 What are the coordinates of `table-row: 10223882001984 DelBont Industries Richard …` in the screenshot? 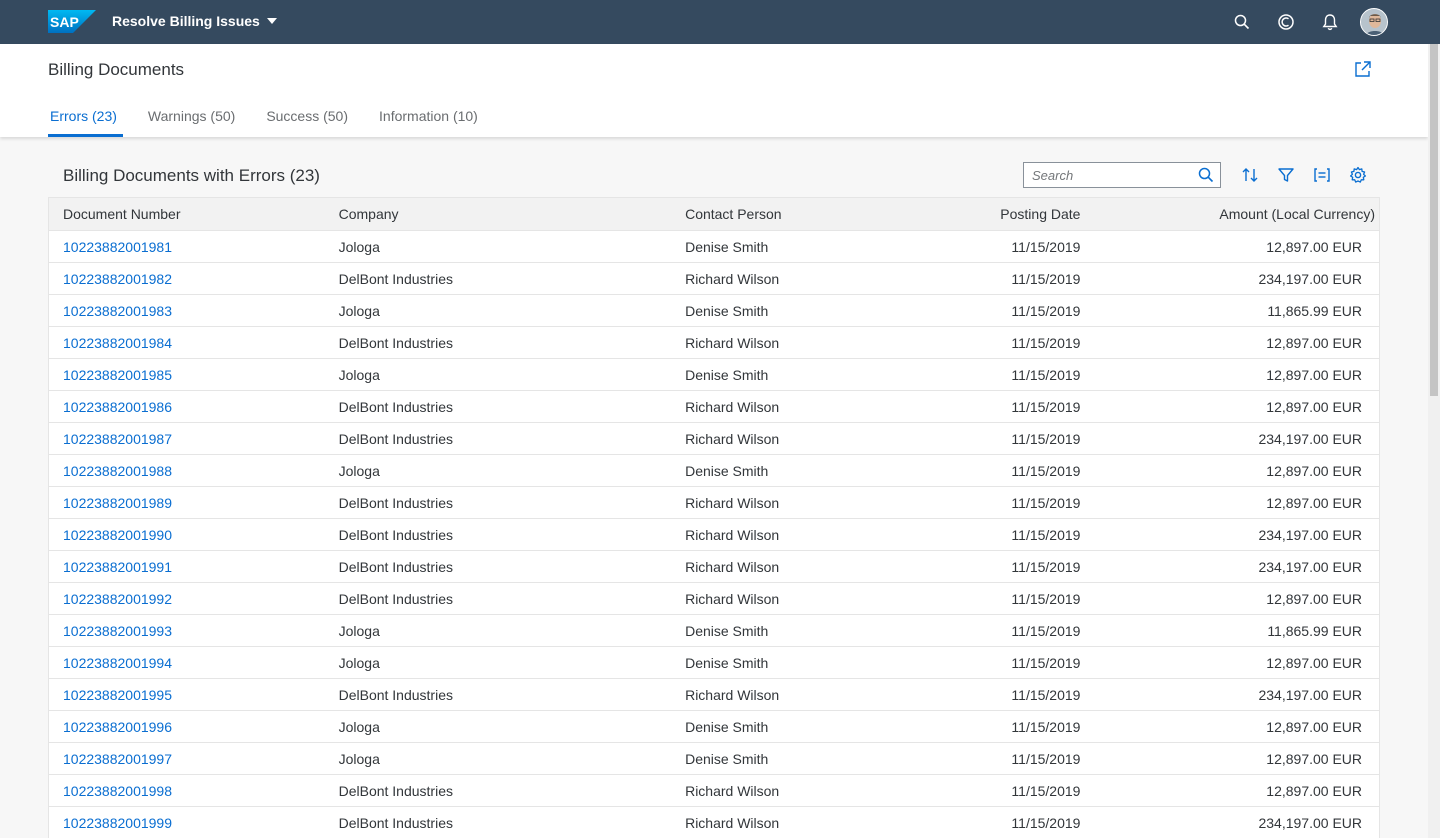 It's located at (714, 343).